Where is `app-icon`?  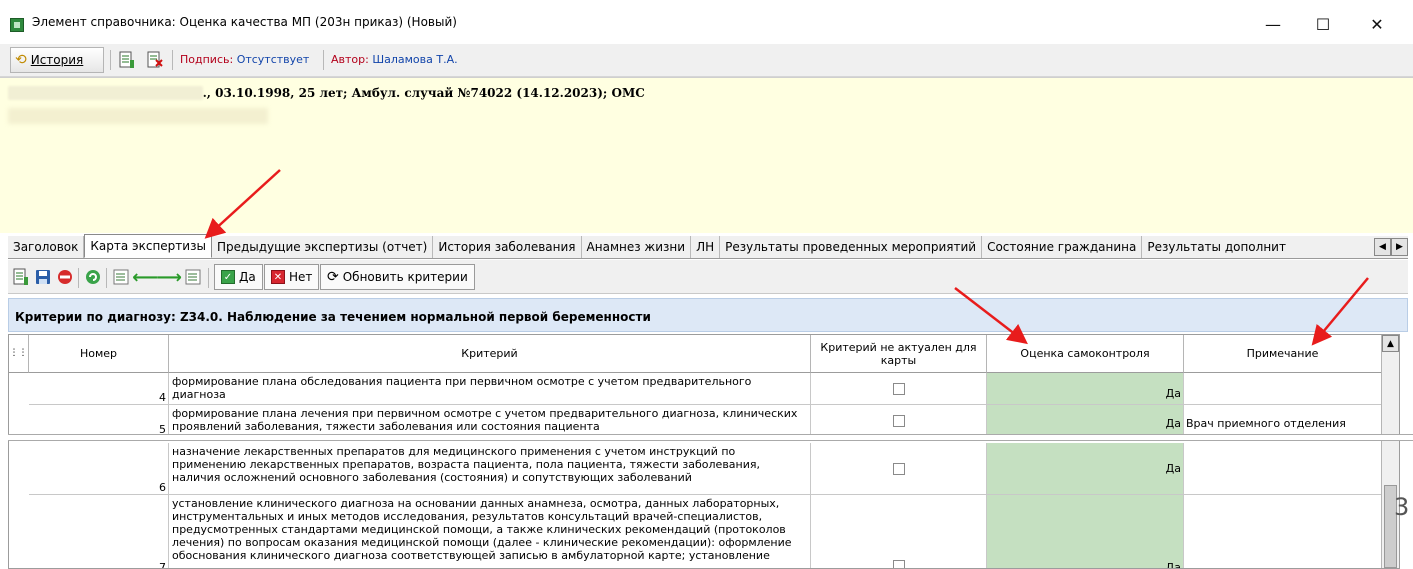
app-icon is located at coordinates (17, 25).